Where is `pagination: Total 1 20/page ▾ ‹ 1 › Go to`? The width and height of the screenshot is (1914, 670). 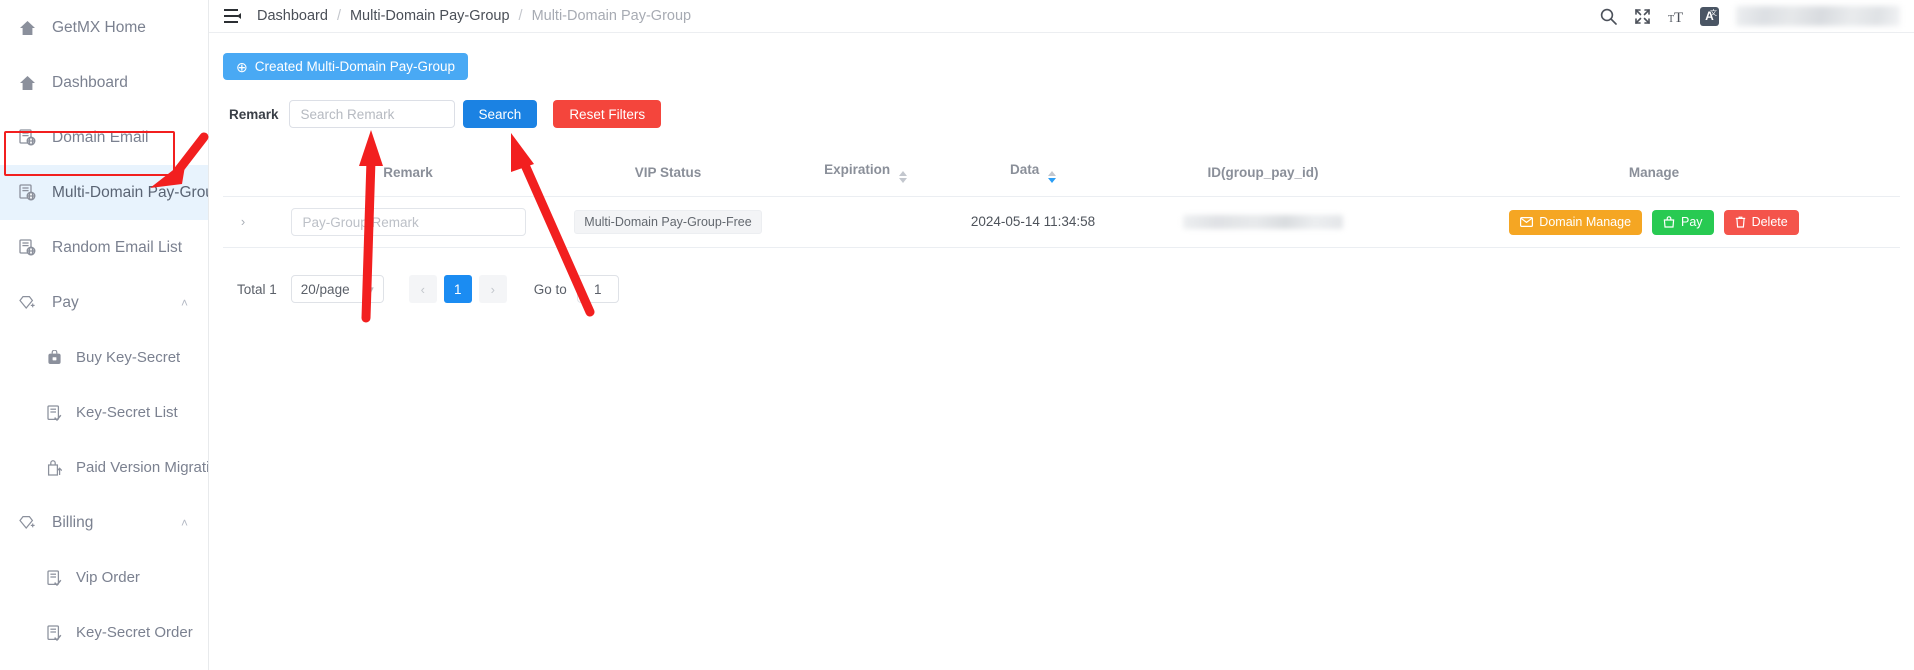
pagination: Total 1 20/page ▾ ‹ 1 › Go to is located at coordinates (1061, 289).